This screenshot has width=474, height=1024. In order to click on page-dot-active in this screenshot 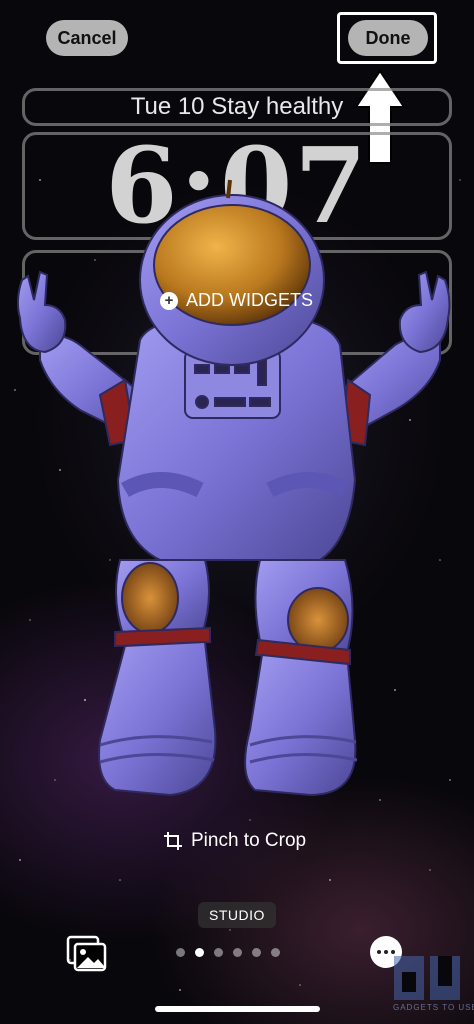, I will do `click(199, 952)`.